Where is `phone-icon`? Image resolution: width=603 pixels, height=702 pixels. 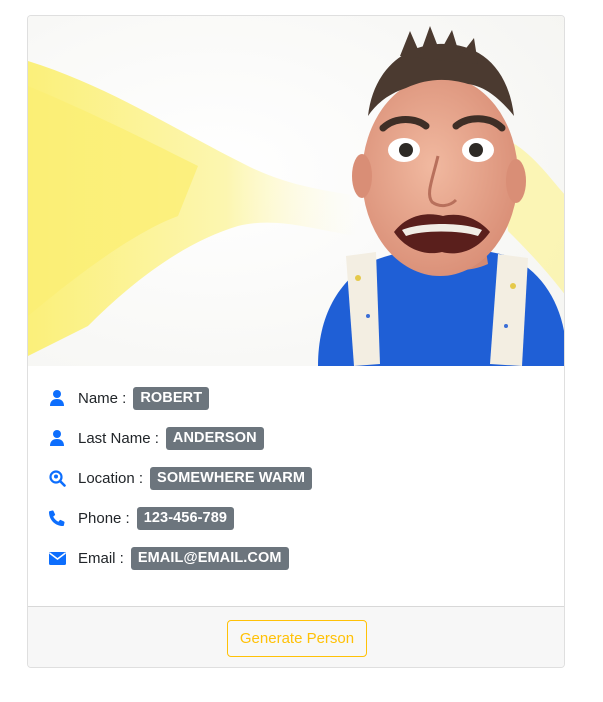
phone-icon is located at coordinates (57, 518).